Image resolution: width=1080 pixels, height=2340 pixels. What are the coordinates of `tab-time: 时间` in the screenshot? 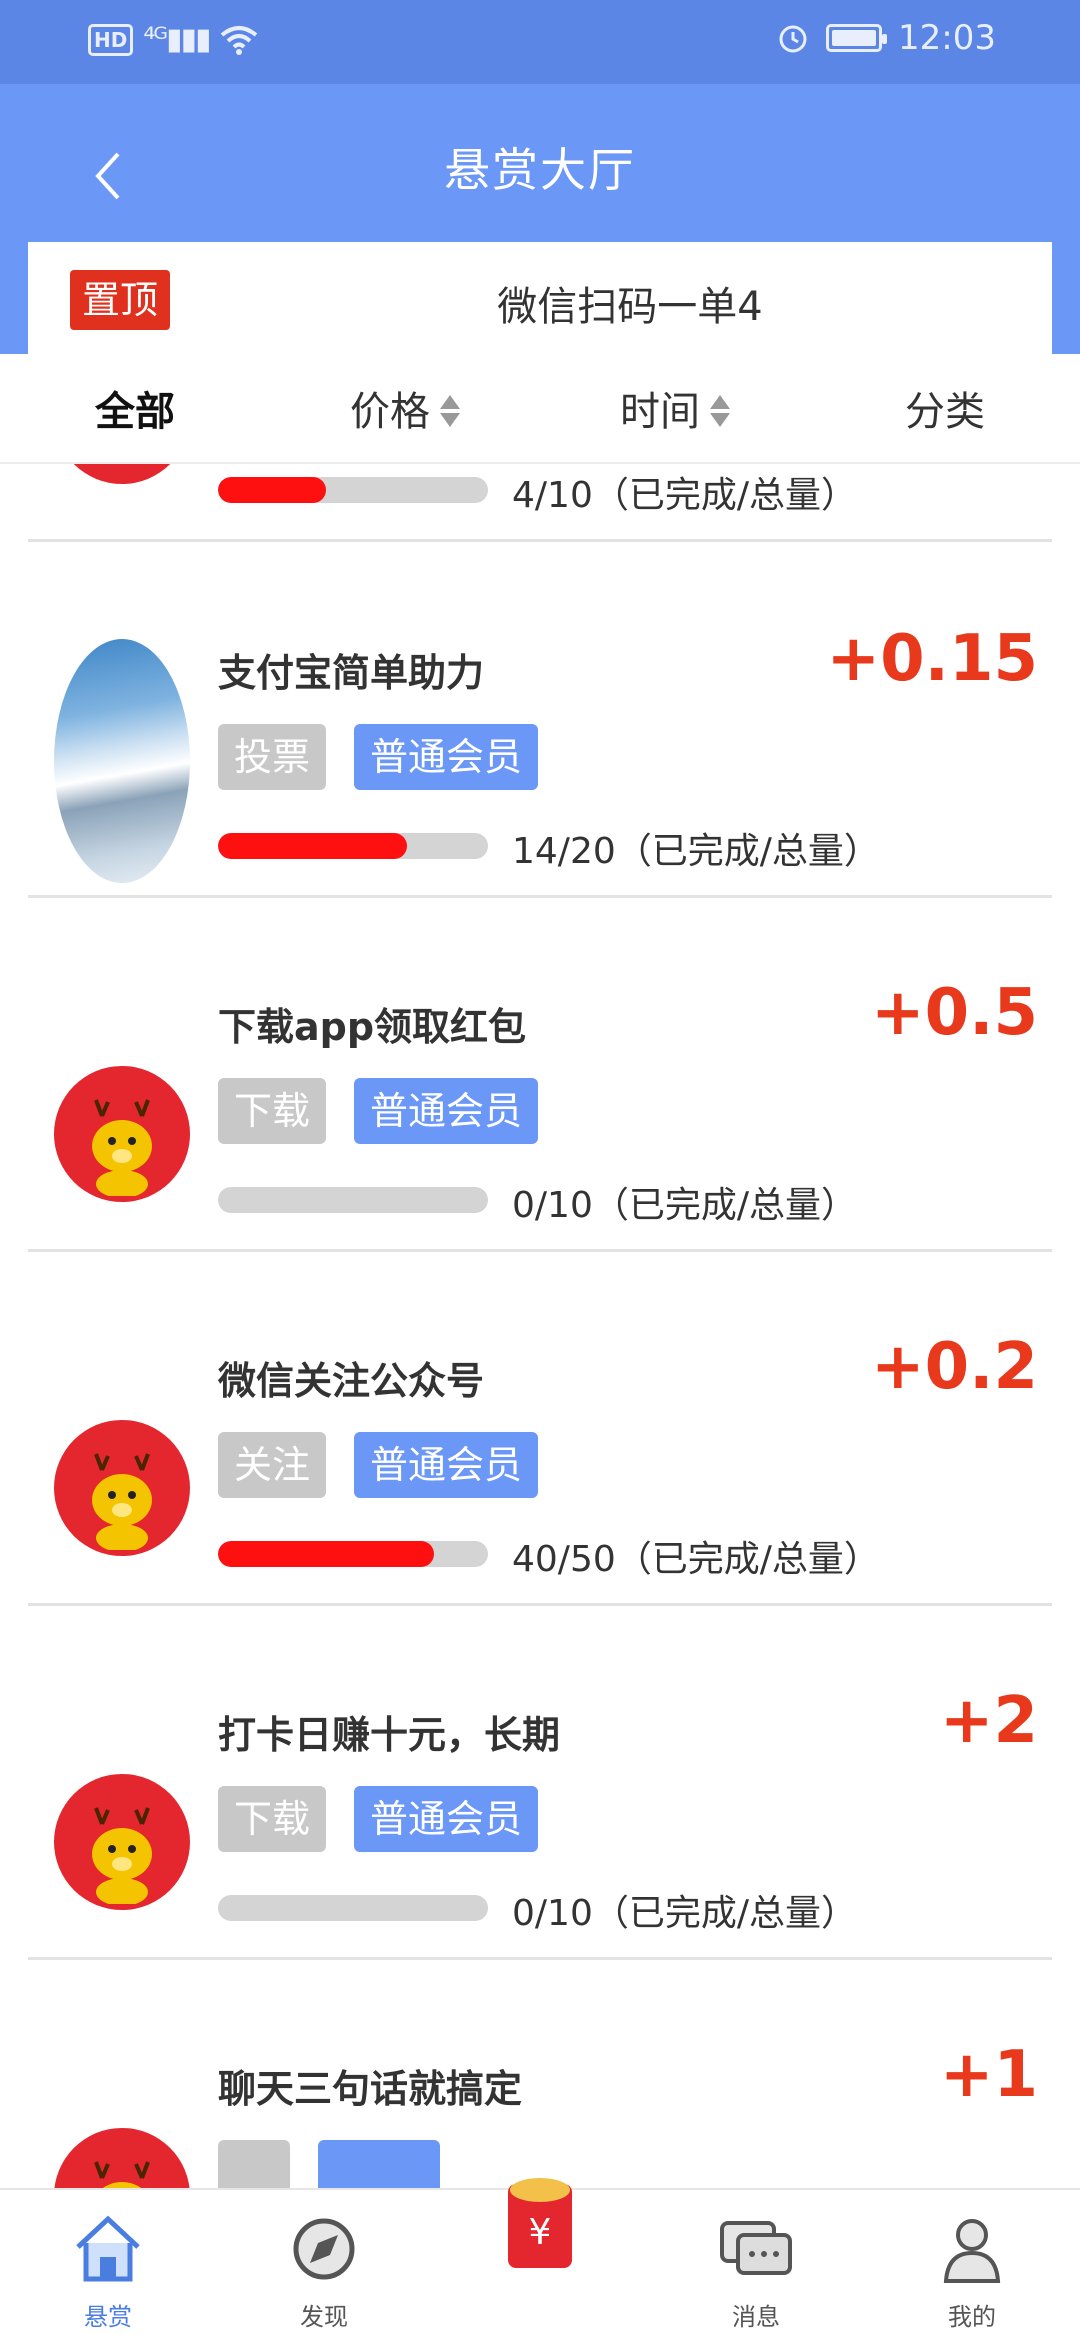 It's located at (675, 408).